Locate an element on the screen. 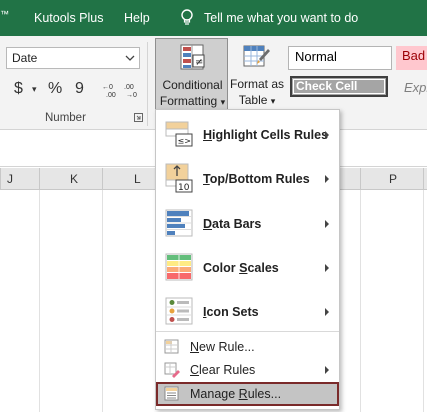  chevron-down-icon is located at coordinates (130, 58).